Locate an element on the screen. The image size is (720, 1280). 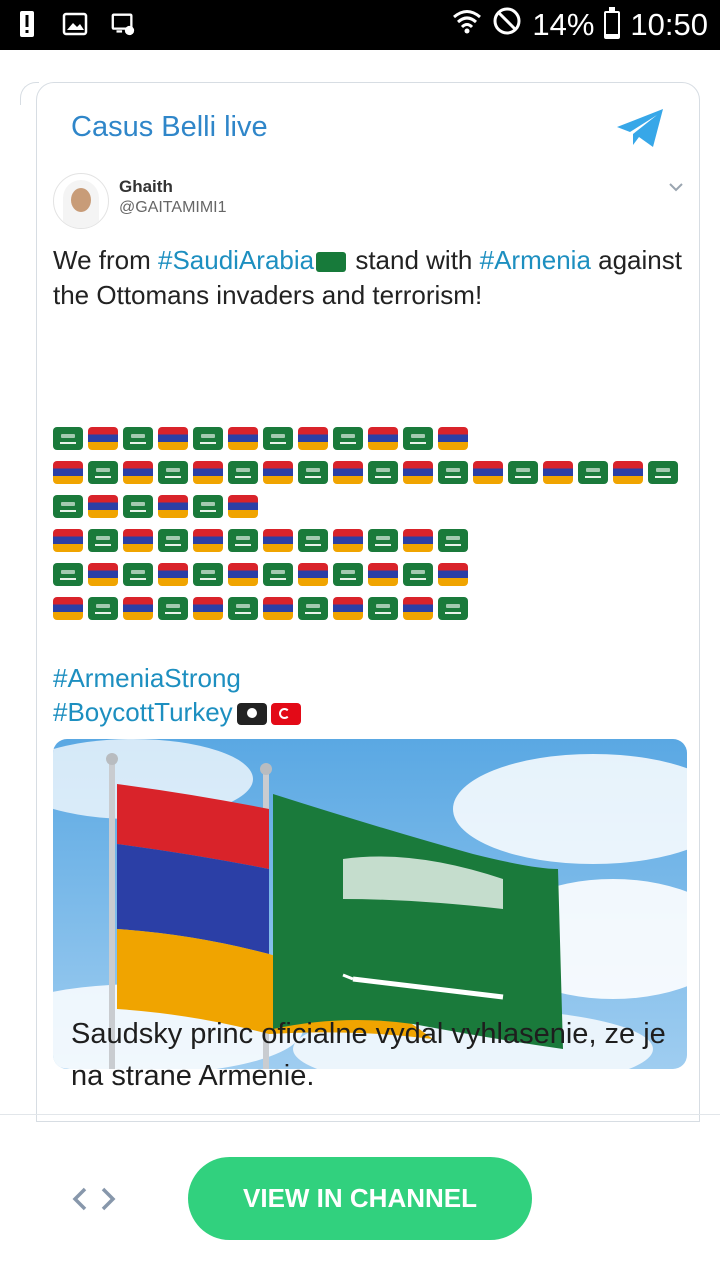
do-not-disturb-icon is located at coordinates (507, 25).